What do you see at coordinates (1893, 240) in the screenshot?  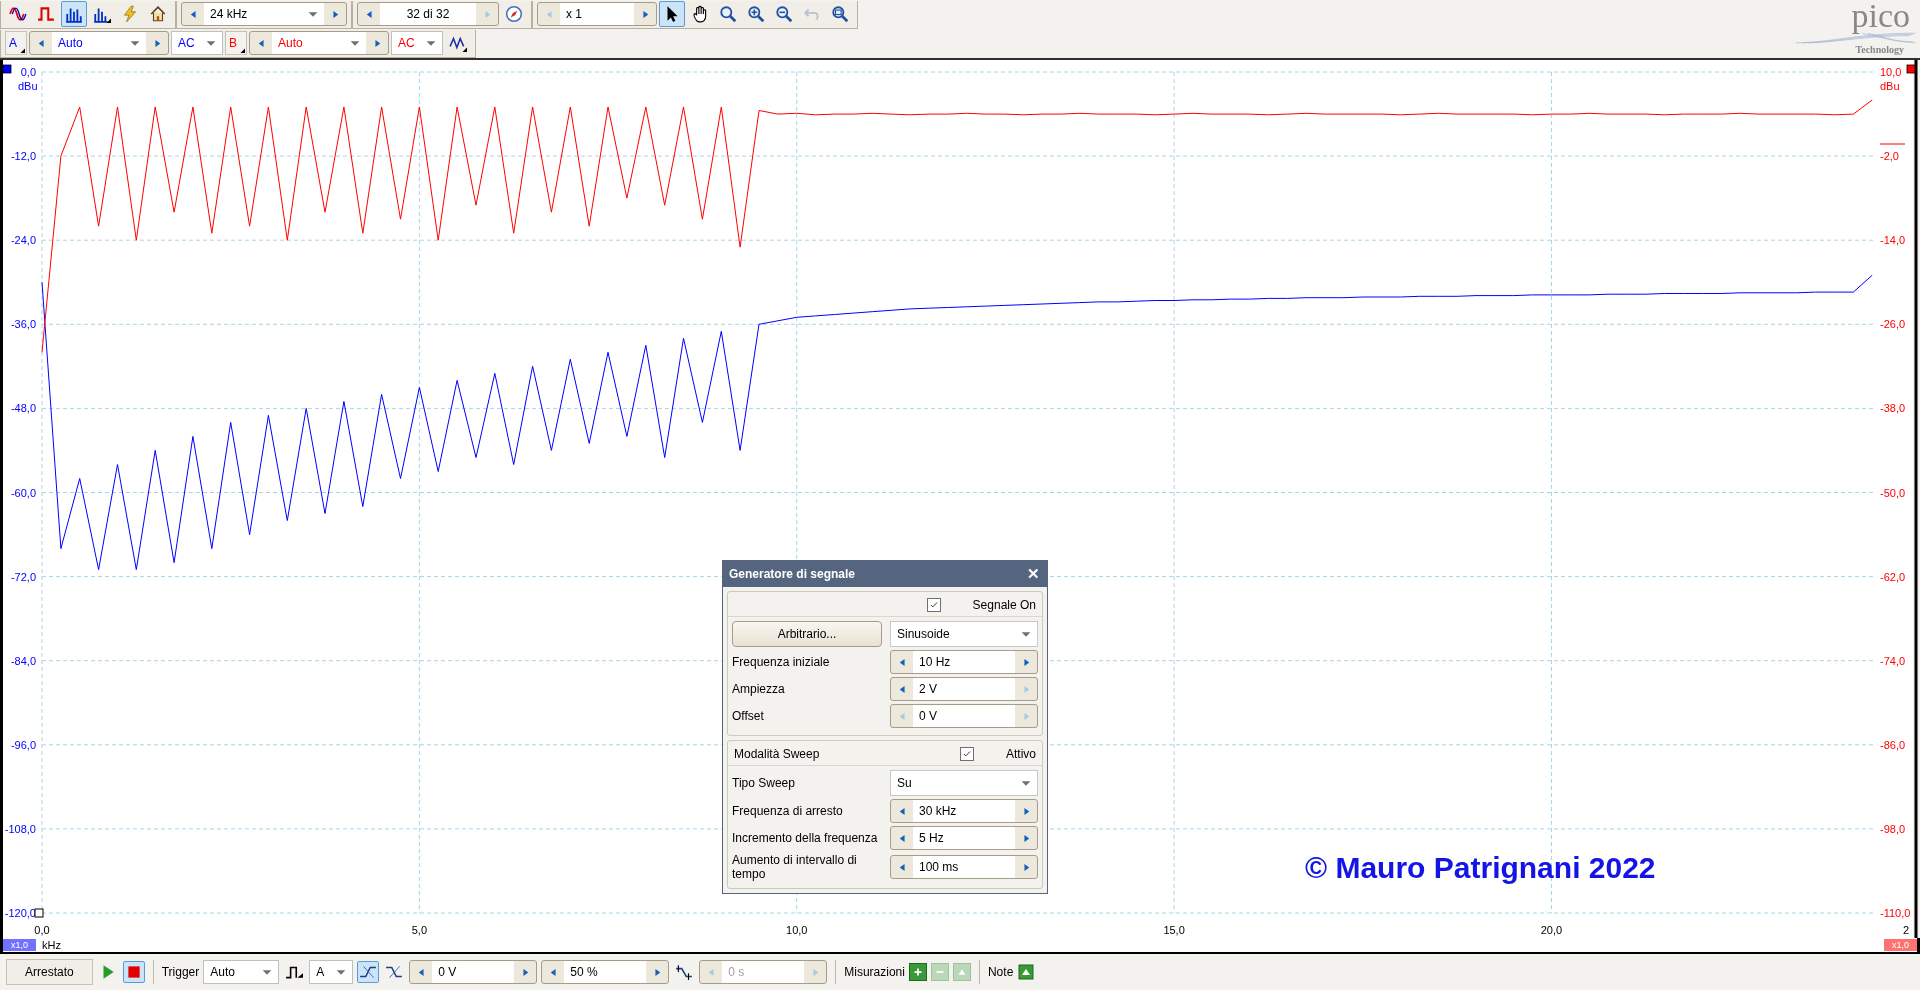 I see `y-axis-label: -14,0` at bounding box center [1893, 240].